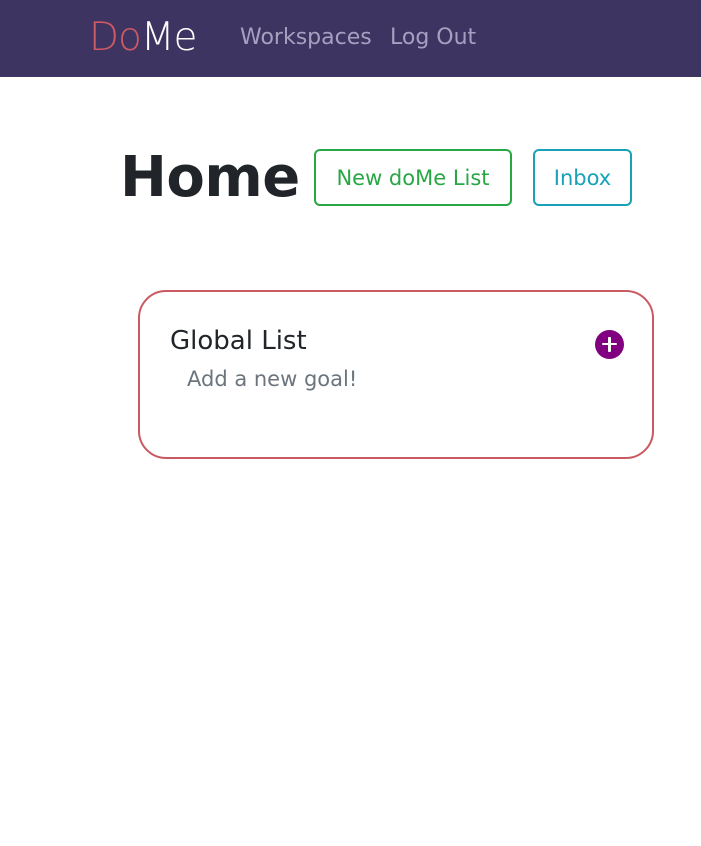 The width and height of the screenshot is (701, 846). I want to click on navbar: DoMe Workspaces Log Out, so click(350, 38).